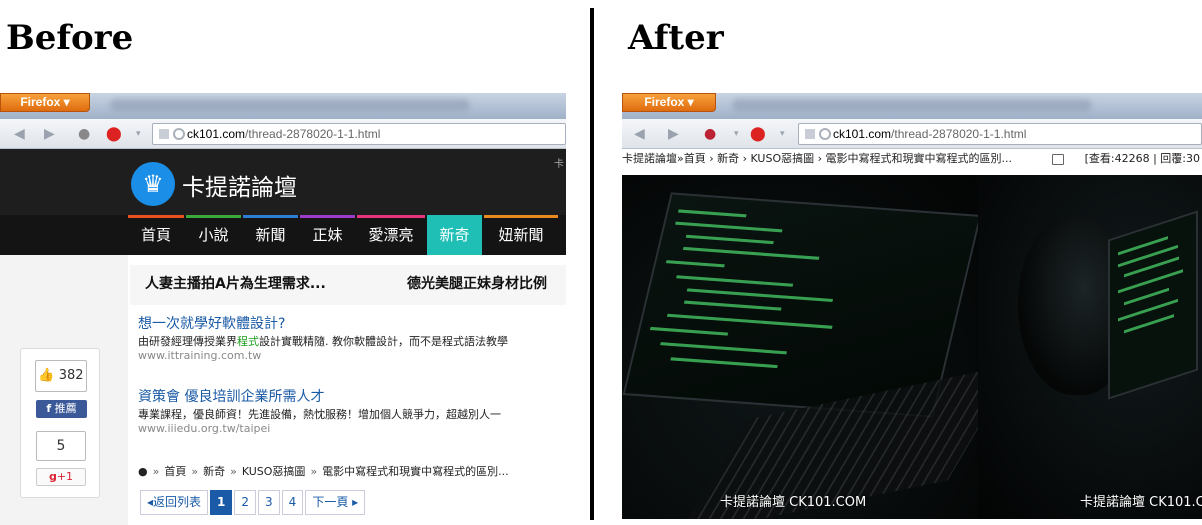 The image size is (1202, 525). Describe the element at coordinates (292, 502) in the screenshot. I see `page-4: 4` at that location.